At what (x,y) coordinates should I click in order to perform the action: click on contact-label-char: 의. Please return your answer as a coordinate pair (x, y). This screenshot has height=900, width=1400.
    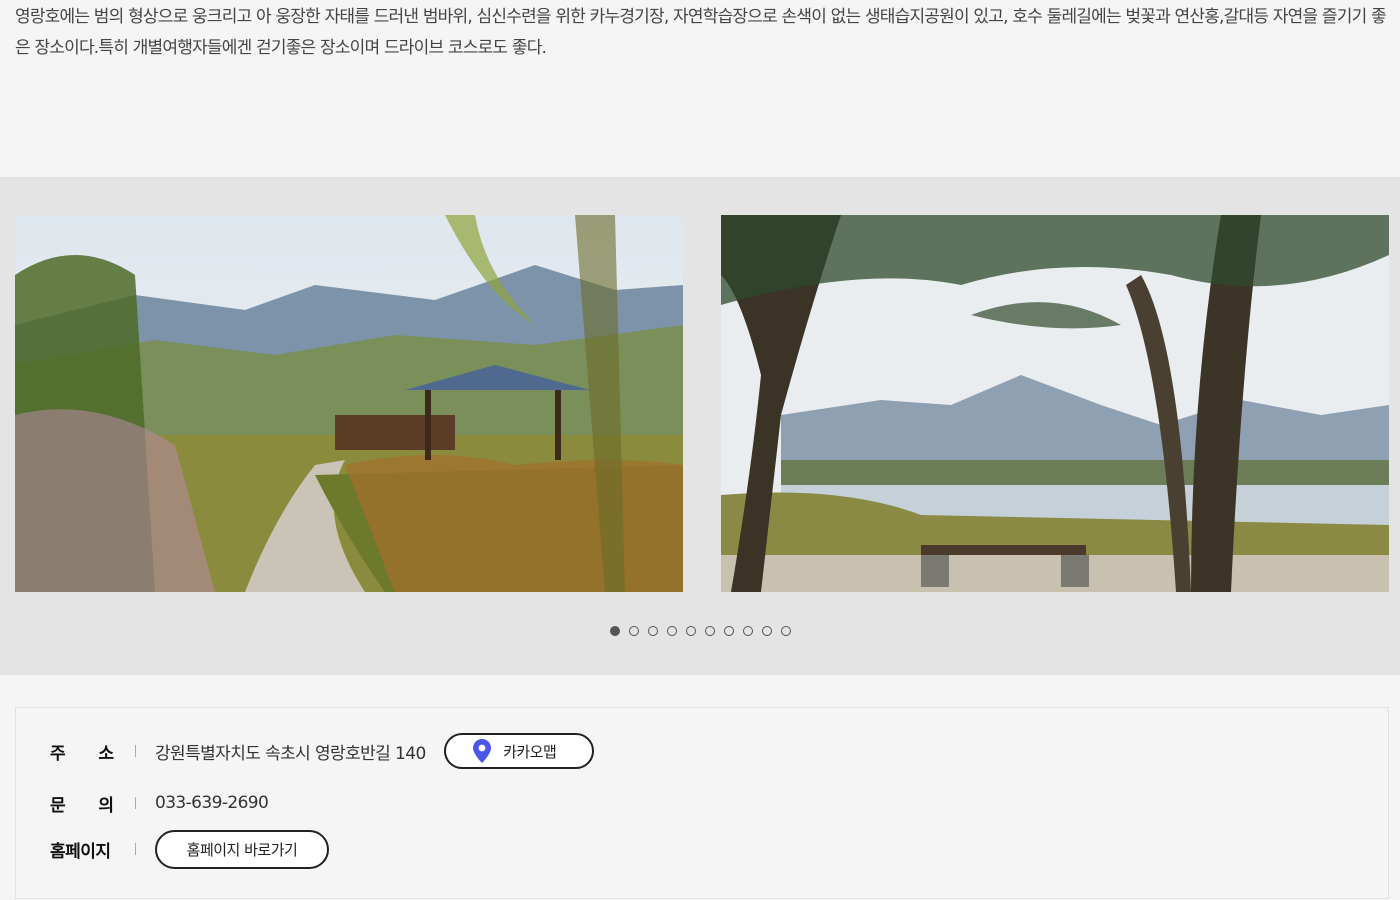
    Looking at the image, I should click on (106, 805).